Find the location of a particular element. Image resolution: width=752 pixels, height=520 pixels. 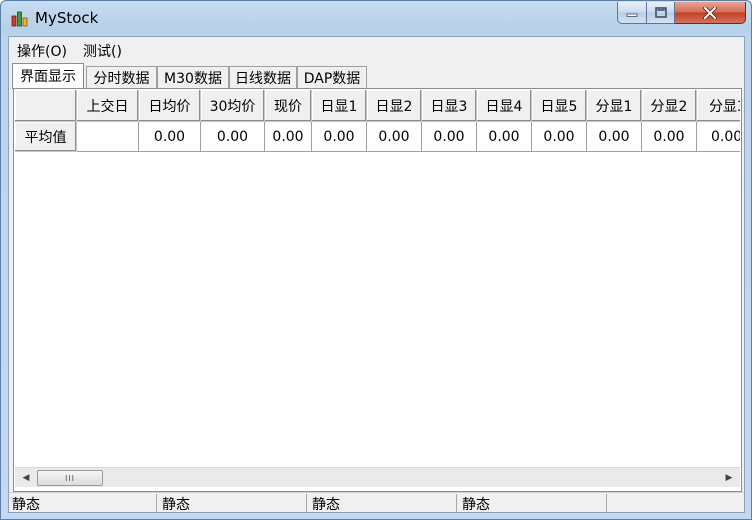

tab-m30-data: M30数据 is located at coordinates (193, 77).